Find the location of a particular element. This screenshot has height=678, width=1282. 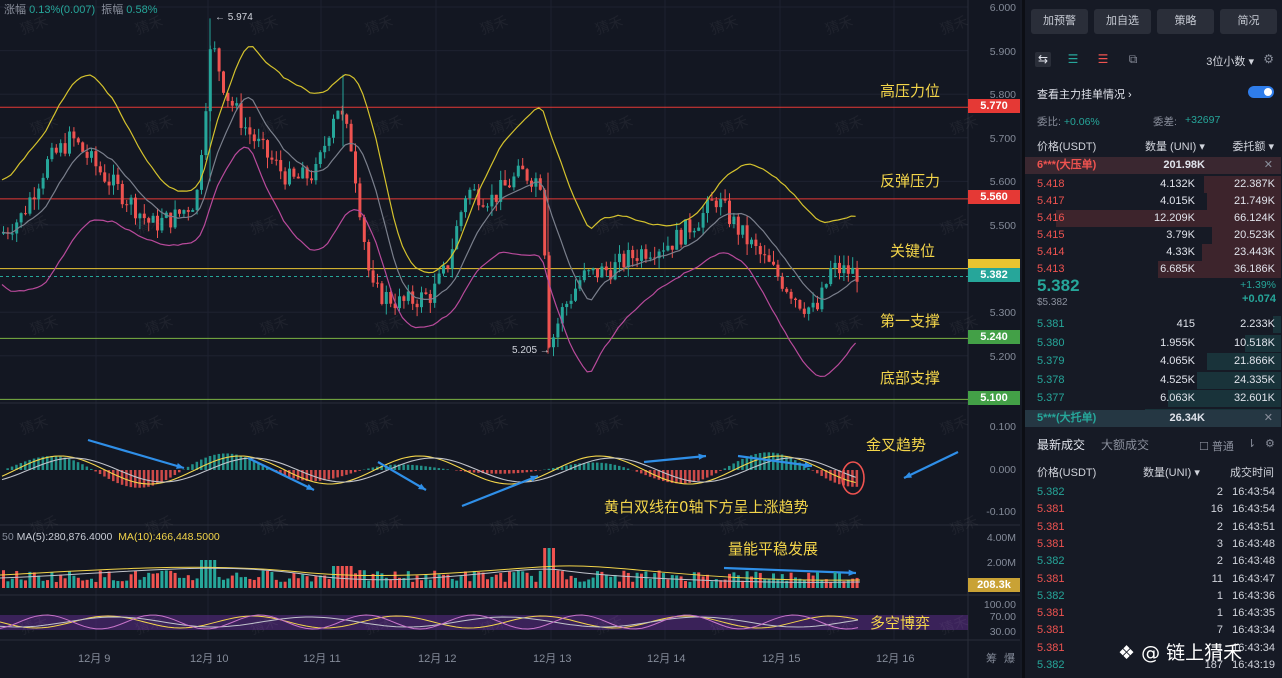

layout-asks-icon: ☰ is located at coordinates (1103, 59).